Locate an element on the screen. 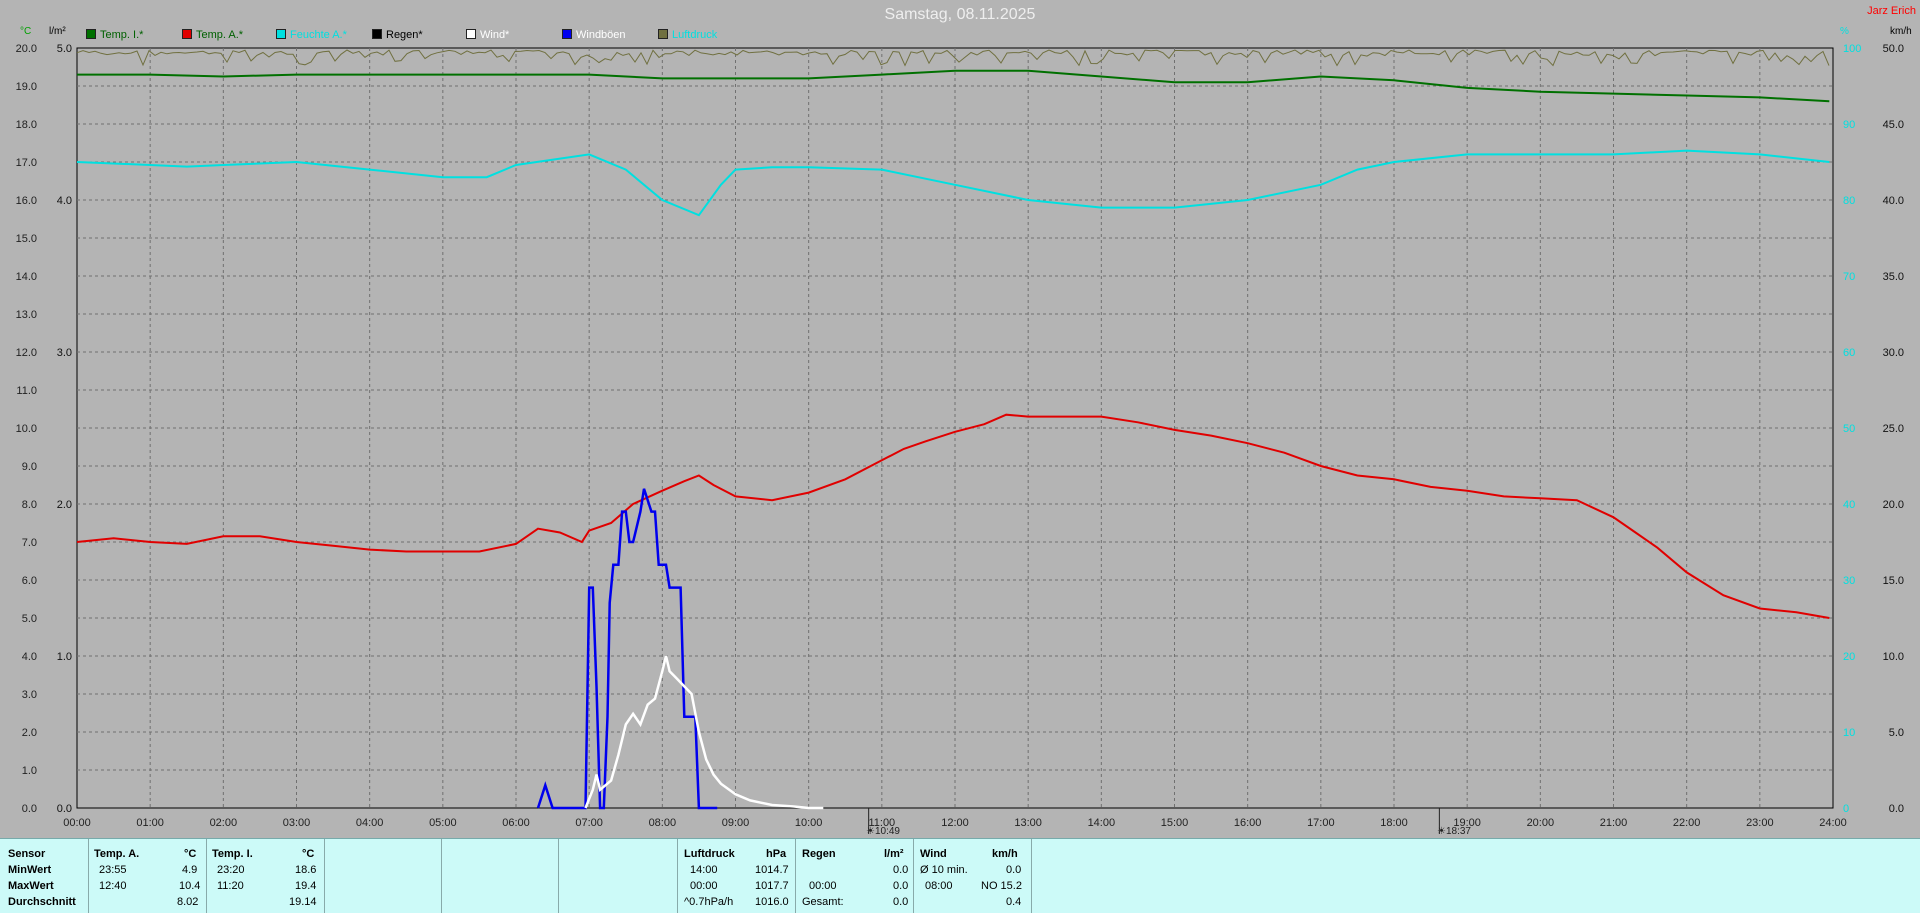  x-tick-label: 00:00 is located at coordinates (77, 823).